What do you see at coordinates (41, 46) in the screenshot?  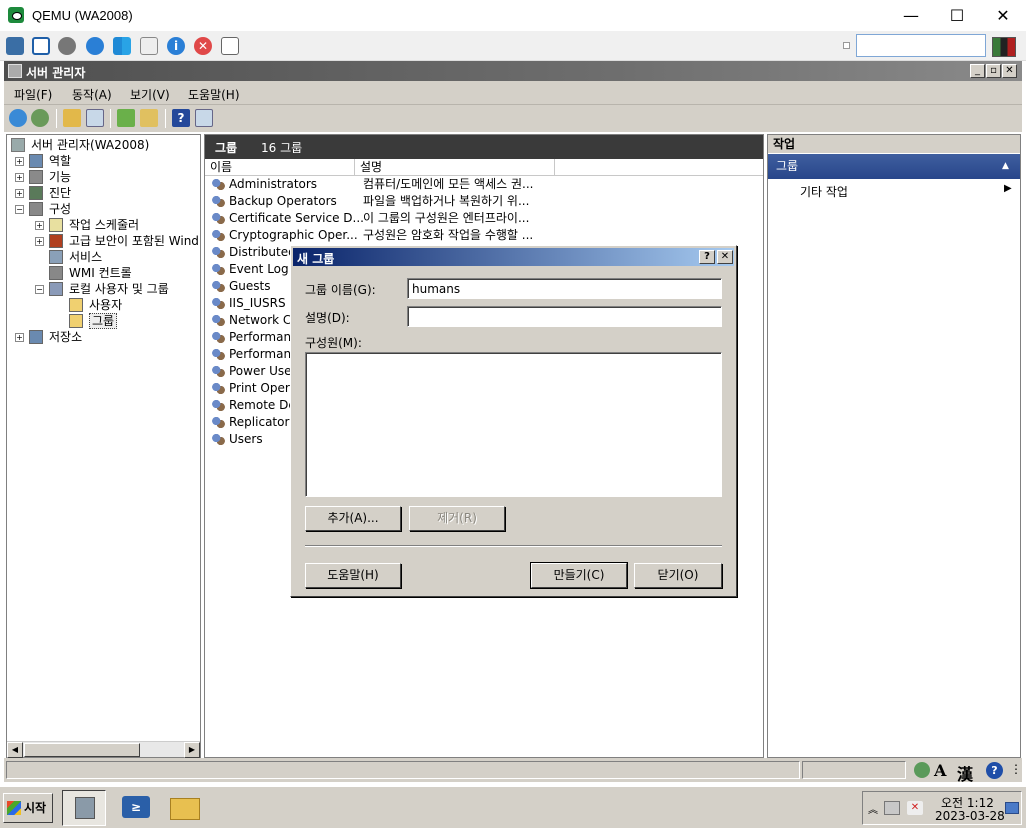 I see `fullscreen-icon` at bounding box center [41, 46].